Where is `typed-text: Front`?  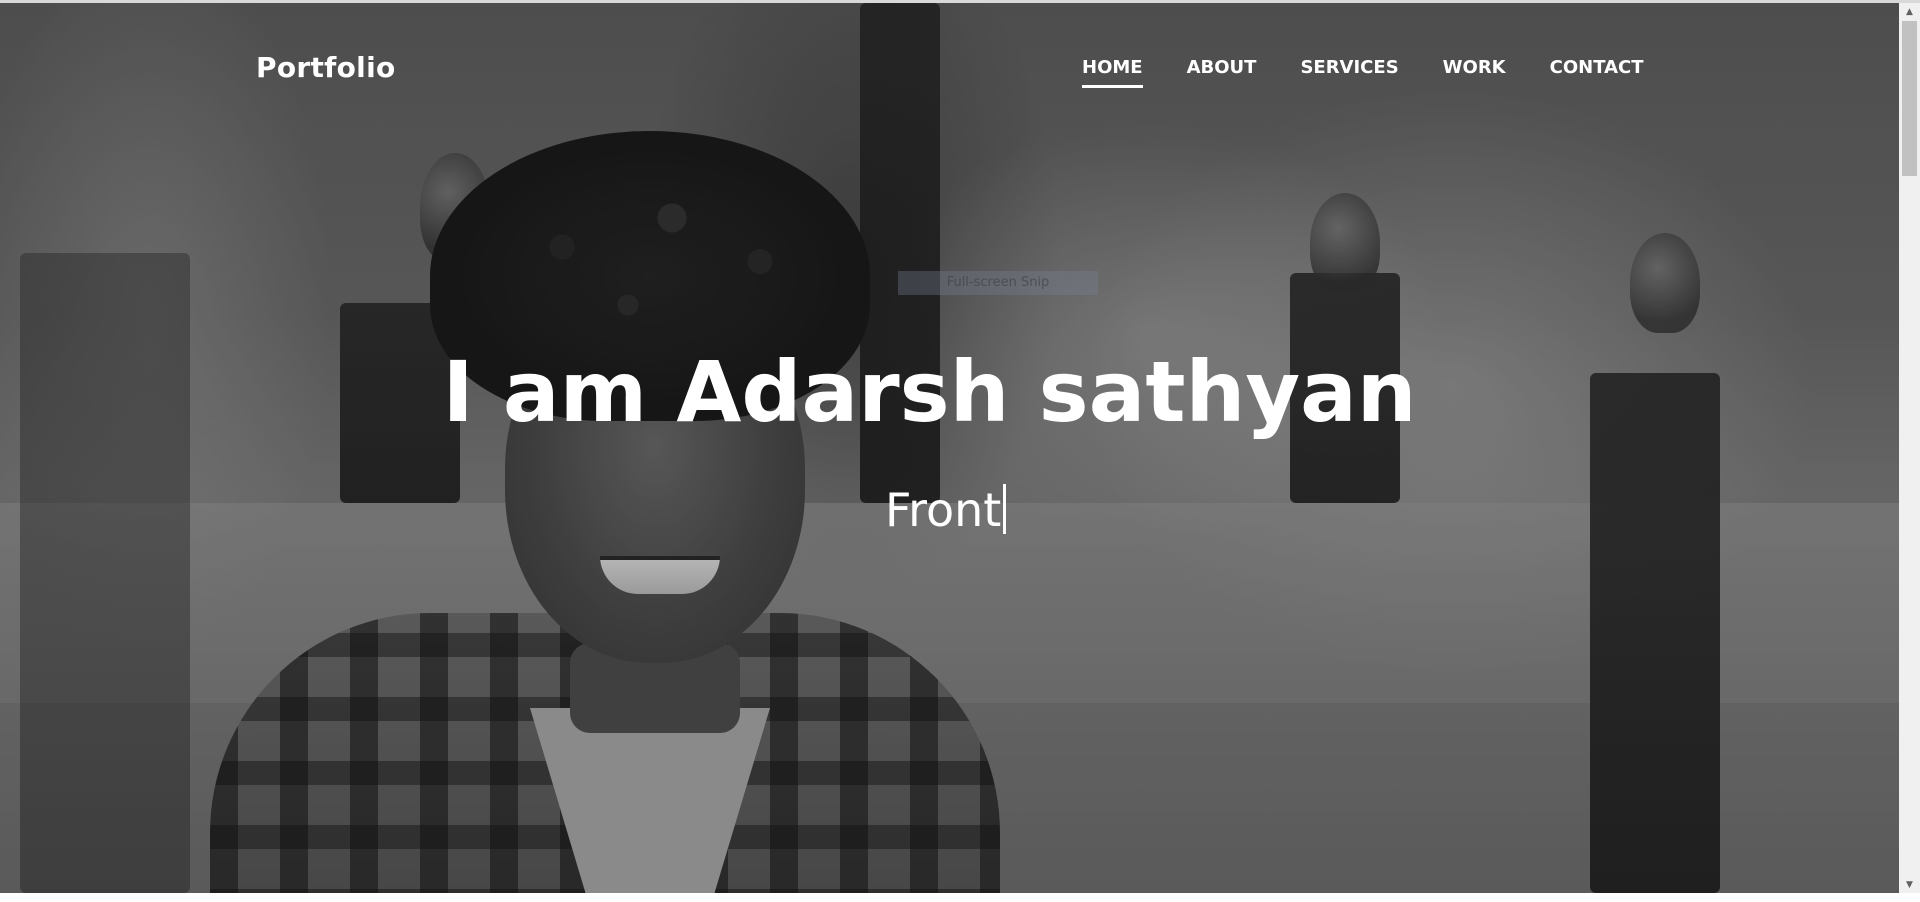 typed-text: Front is located at coordinates (943, 510).